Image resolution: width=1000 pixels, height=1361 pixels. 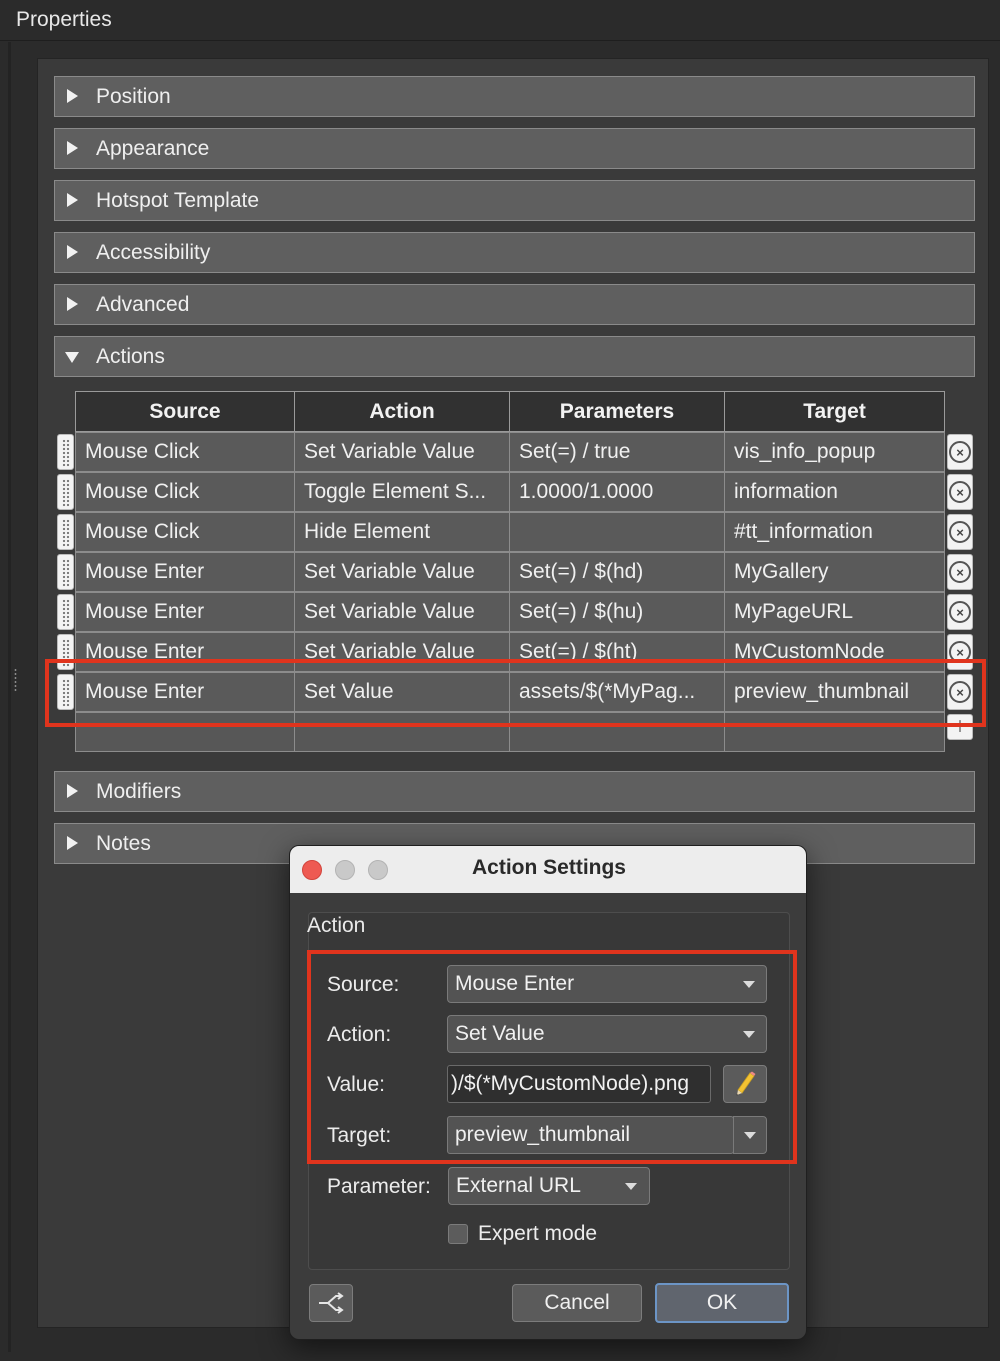 I want to click on parameter-label: Parameter:, so click(x=379, y=1186).